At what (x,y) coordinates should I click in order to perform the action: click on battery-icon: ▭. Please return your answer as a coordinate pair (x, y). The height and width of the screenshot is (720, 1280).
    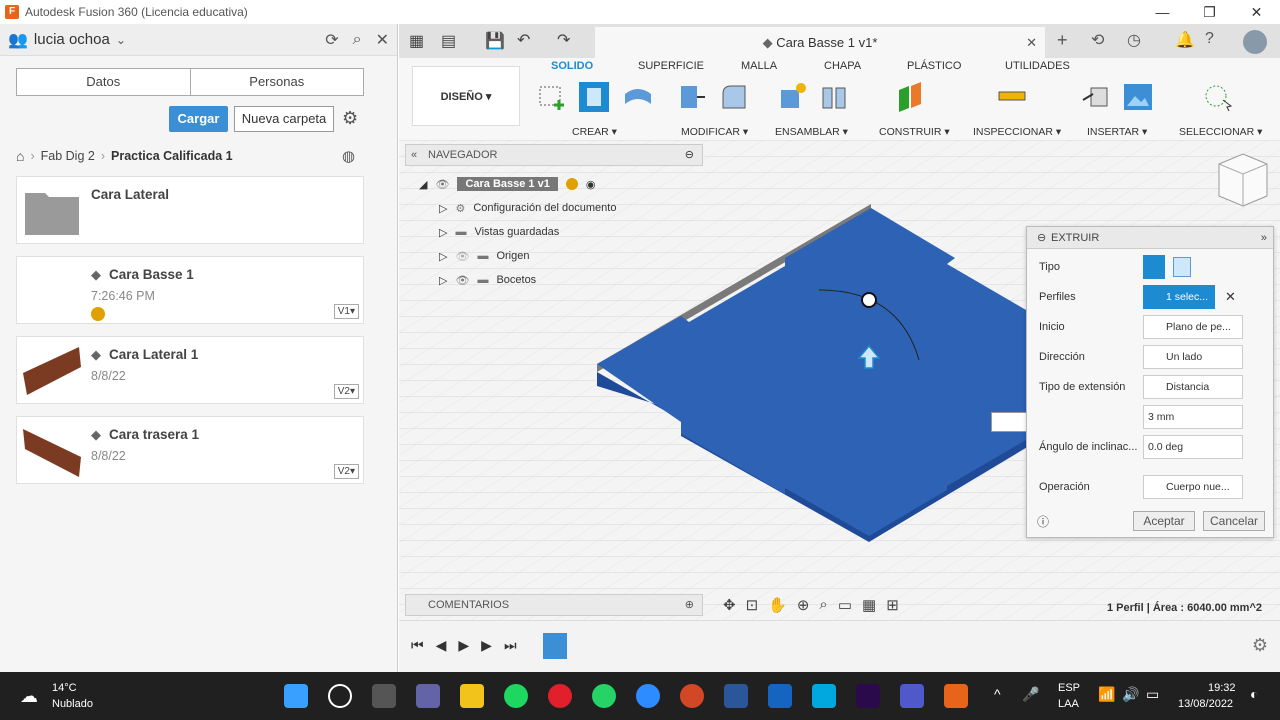
    Looking at the image, I should click on (1152, 694).